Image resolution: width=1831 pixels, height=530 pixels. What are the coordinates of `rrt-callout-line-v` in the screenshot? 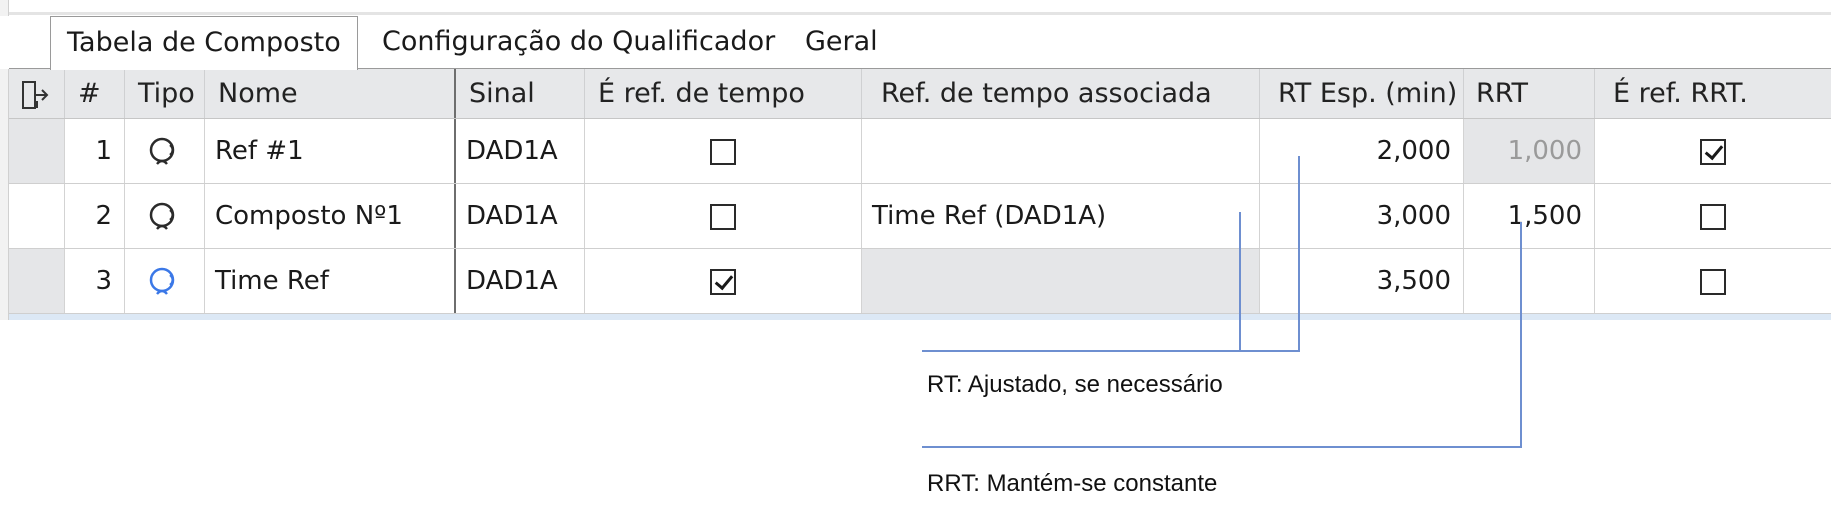 It's located at (1521, 335).